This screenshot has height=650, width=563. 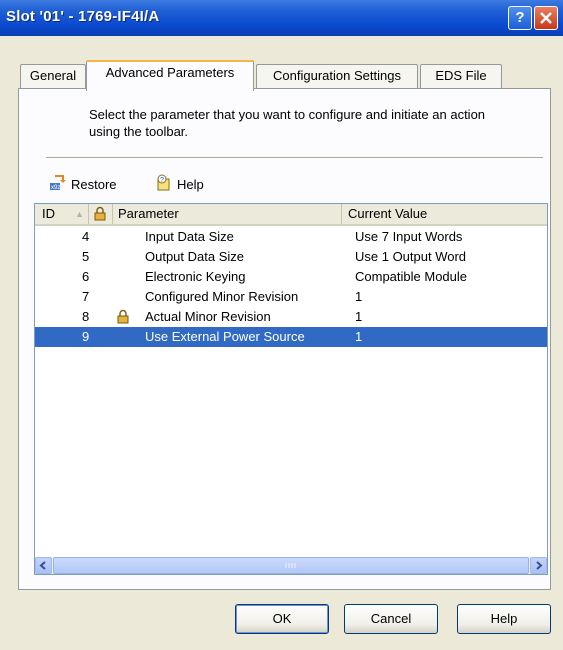 I want to click on table-row: 4 Input Data Size Use 7 Input Words, so click(x=291, y=237).